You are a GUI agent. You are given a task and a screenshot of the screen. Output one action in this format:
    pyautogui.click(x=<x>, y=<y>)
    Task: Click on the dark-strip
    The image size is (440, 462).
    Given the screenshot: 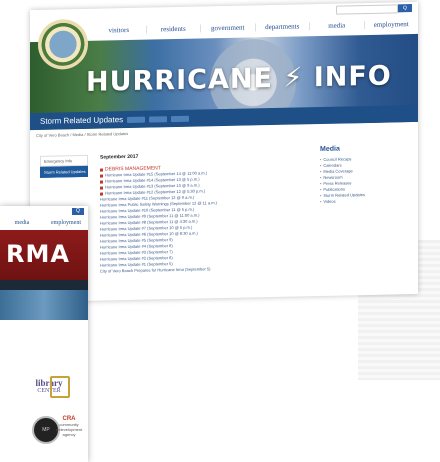 What is the action you would take?
    pyautogui.click(x=44, y=285)
    